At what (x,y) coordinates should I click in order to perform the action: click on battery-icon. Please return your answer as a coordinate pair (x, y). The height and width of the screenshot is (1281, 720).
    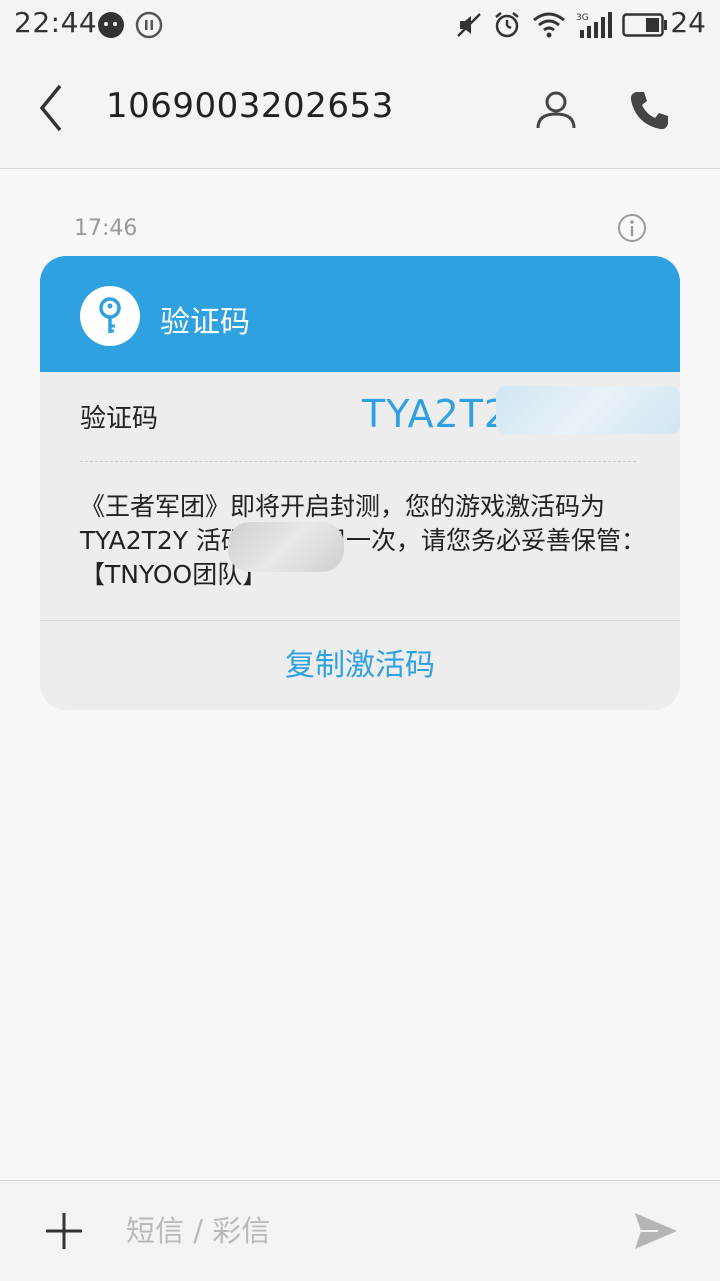
    Looking at the image, I should click on (645, 27).